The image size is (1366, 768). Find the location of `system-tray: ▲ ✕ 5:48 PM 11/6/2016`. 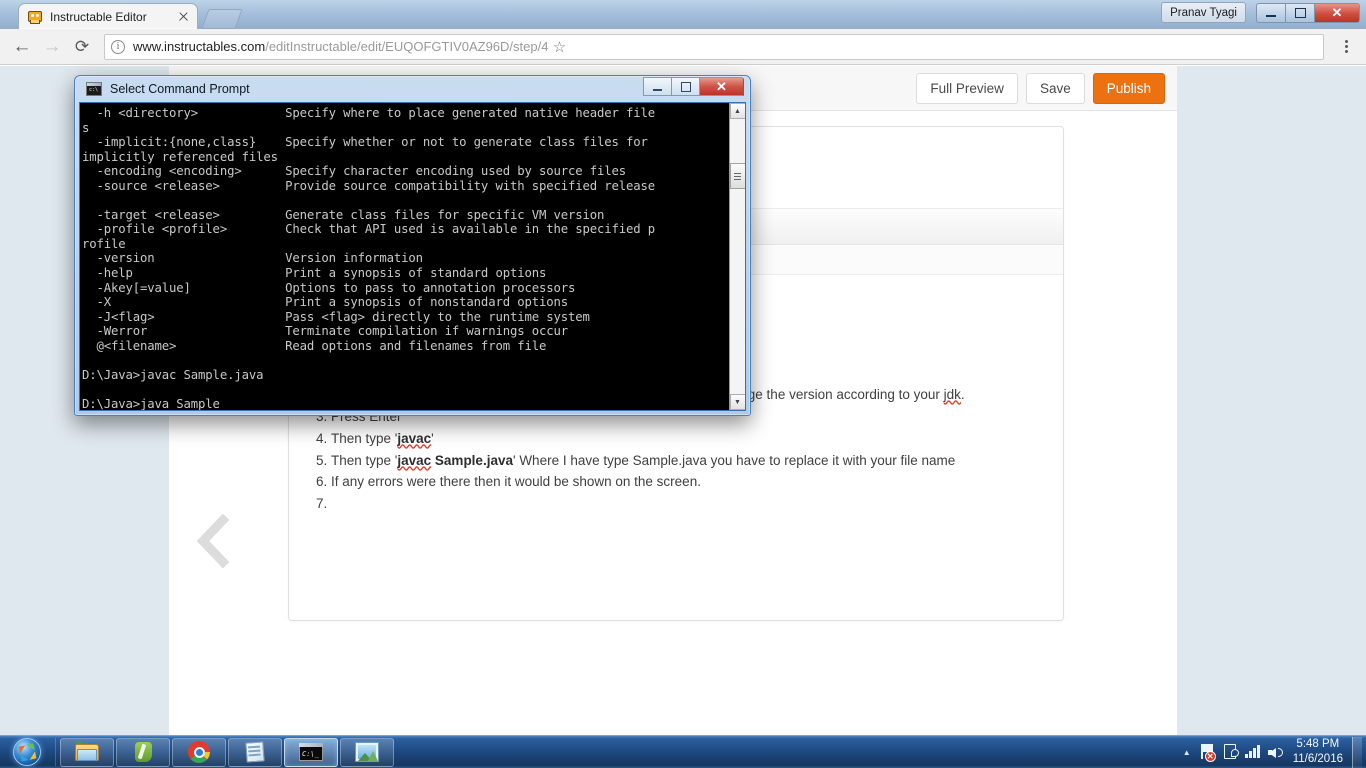

system-tray: ▲ ✕ 5:48 PM 11/6/2016 is located at coordinates (1272, 752).